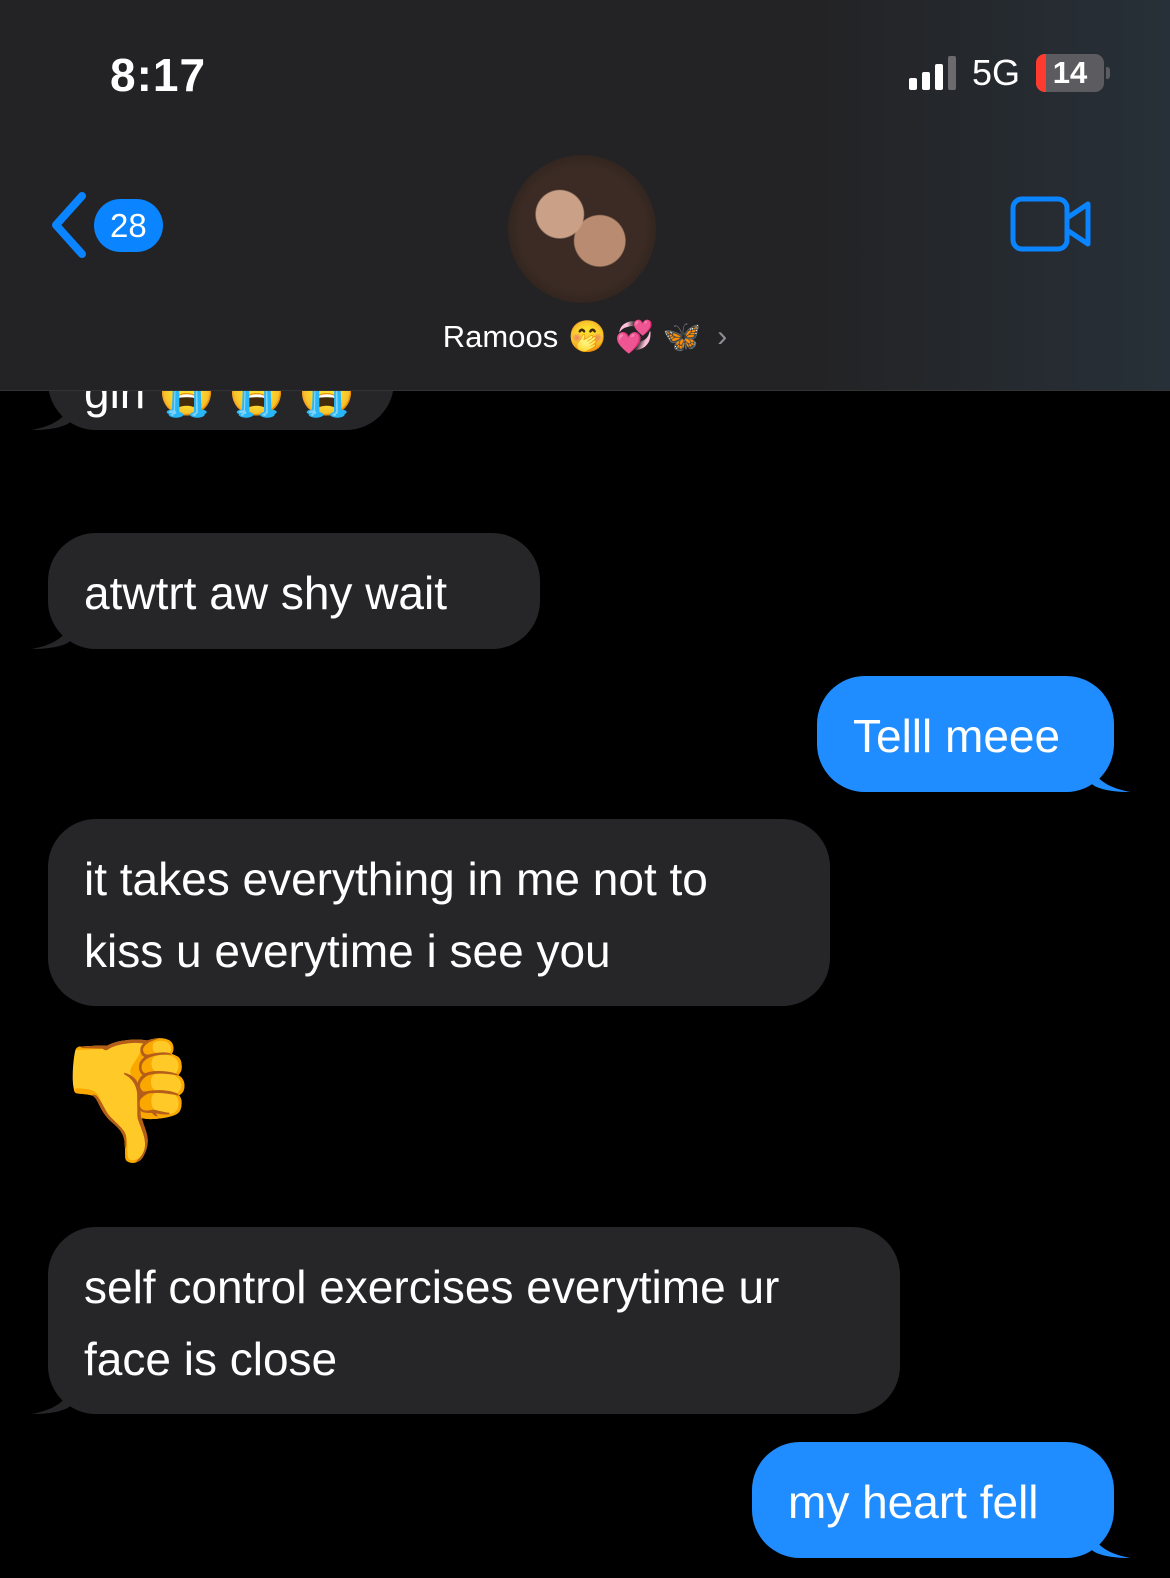 This screenshot has width=1170, height=1578. I want to click on contact-info-button: Ramoos 🤭 💞 🦋 ›, so click(585, 336).